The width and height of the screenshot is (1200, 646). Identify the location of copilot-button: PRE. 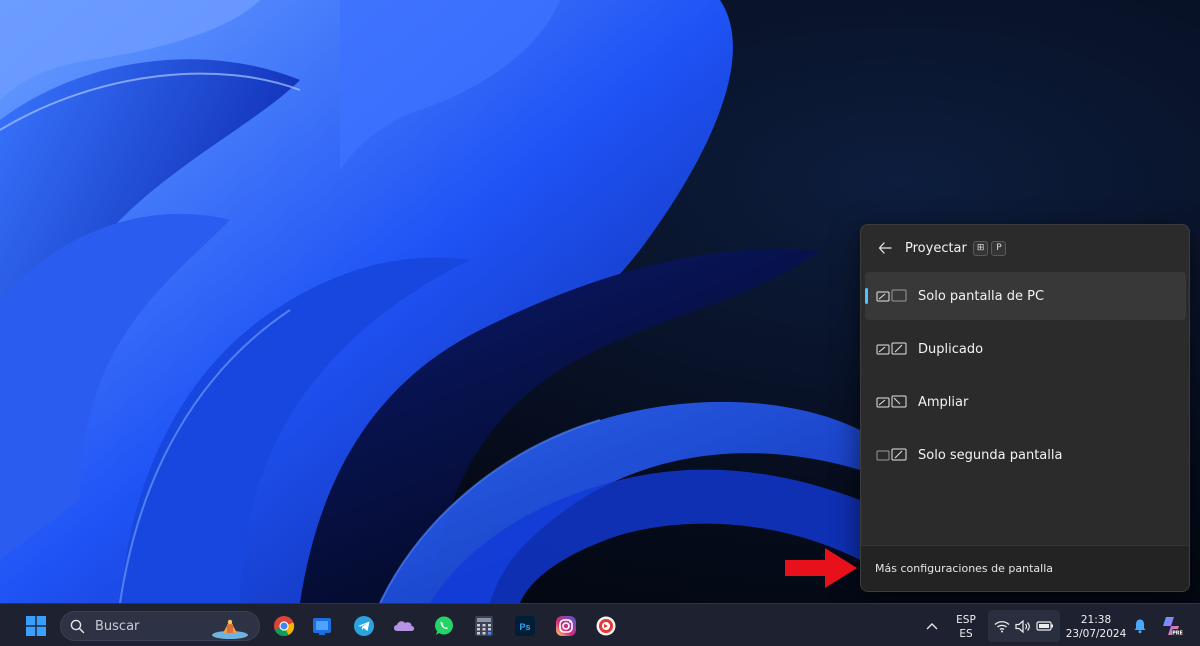
(1172, 626).